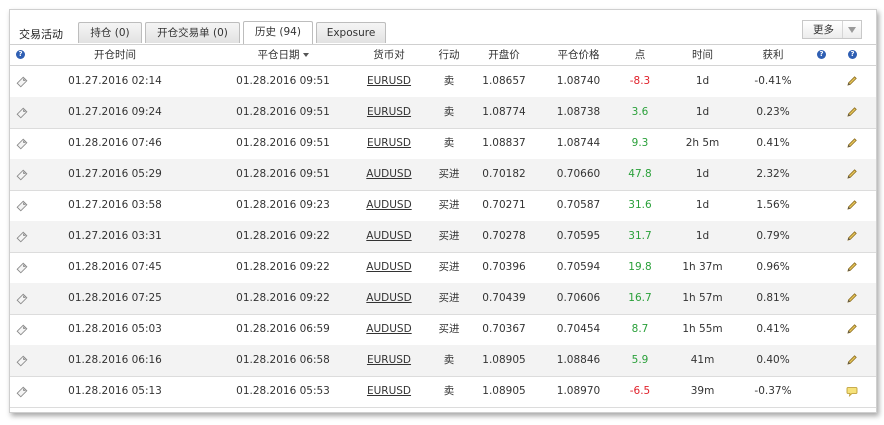  Describe the element at coordinates (702, 391) in the screenshot. I see `cell-duration: 39m` at that location.